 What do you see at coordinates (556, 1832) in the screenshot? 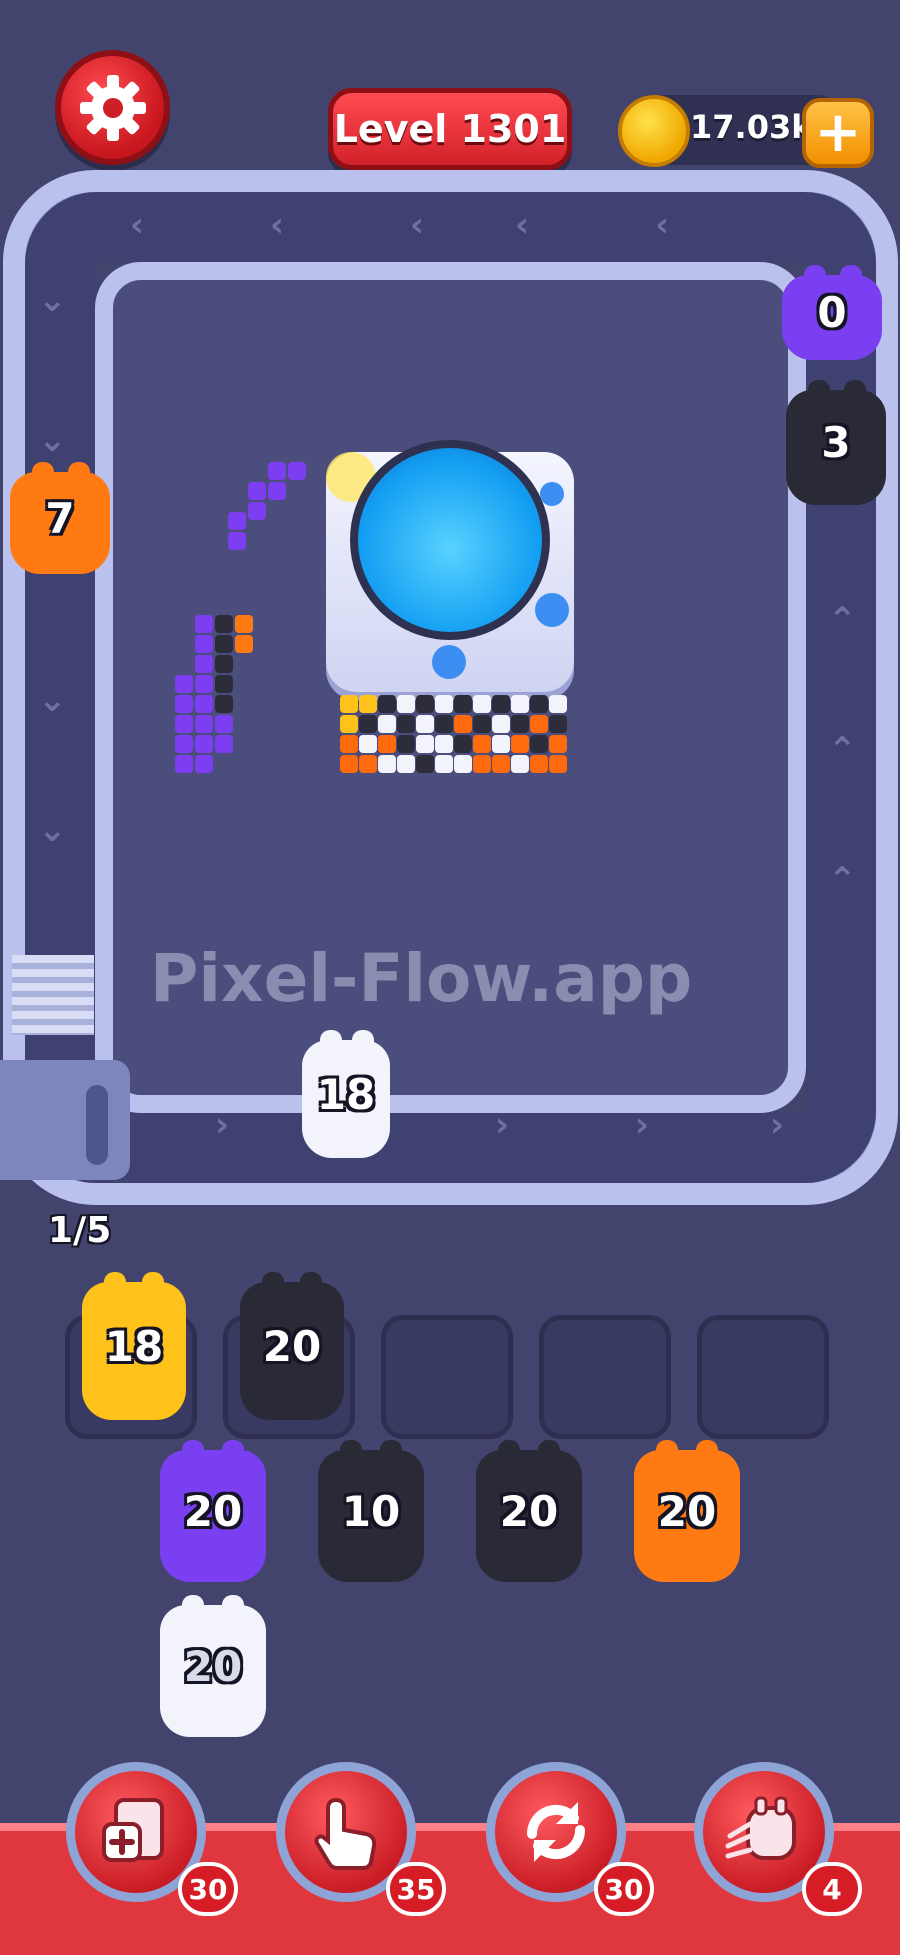
I see `shuffle-icon` at bounding box center [556, 1832].